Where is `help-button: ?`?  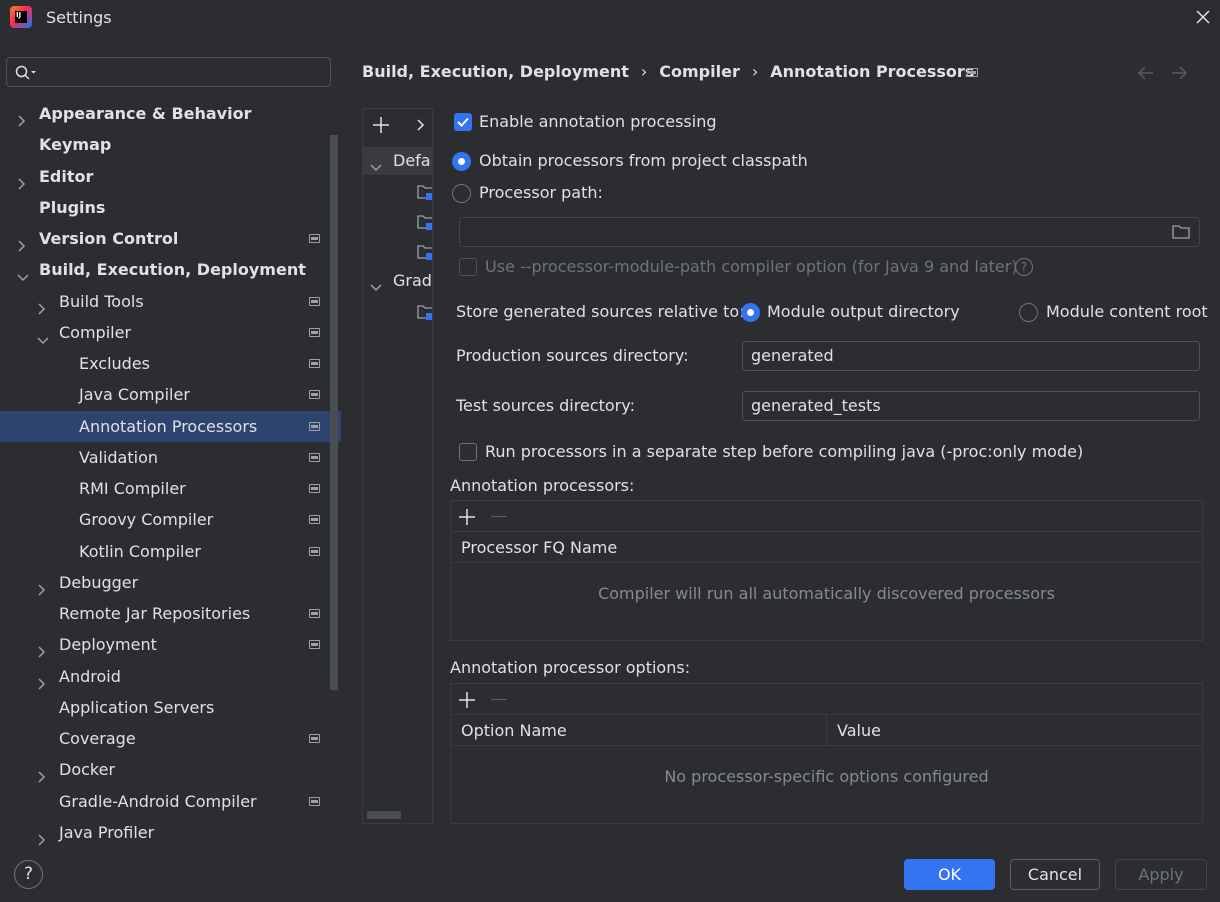
help-button: ? is located at coordinates (28, 874).